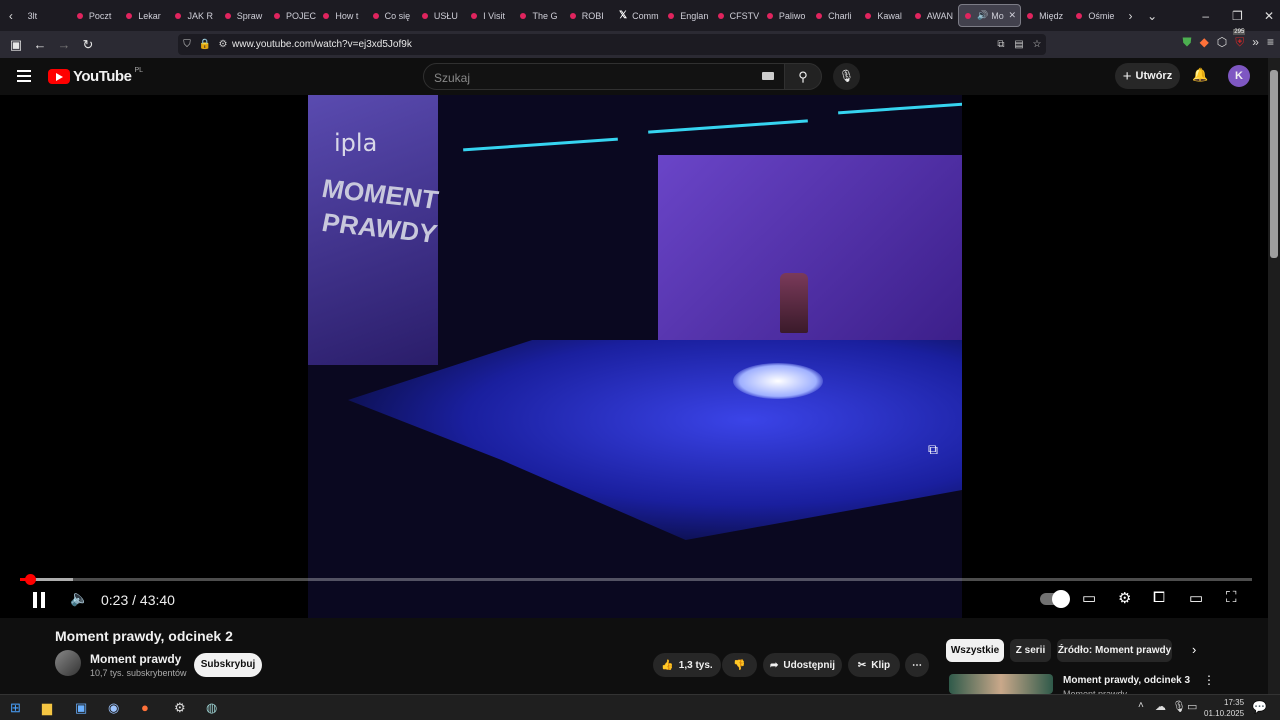 Image resolution: width=1280 pixels, height=720 pixels. What do you see at coordinates (1179, 706) in the screenshot?
I see `microphone-tray-icon: 🎙` at bounding box center [1179, 706].